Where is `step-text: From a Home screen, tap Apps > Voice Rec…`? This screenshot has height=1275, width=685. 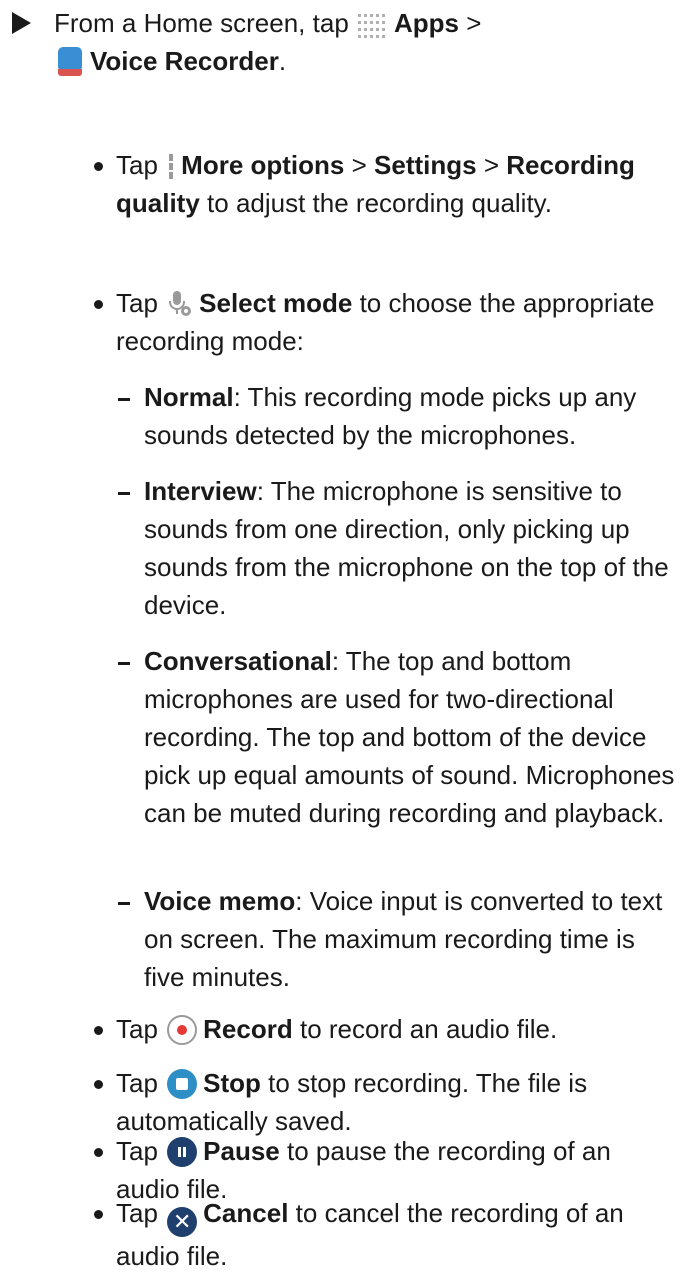 step-text: From a Home screen, tap Apps > Voice Rec… is located at coordinates (268, 42).